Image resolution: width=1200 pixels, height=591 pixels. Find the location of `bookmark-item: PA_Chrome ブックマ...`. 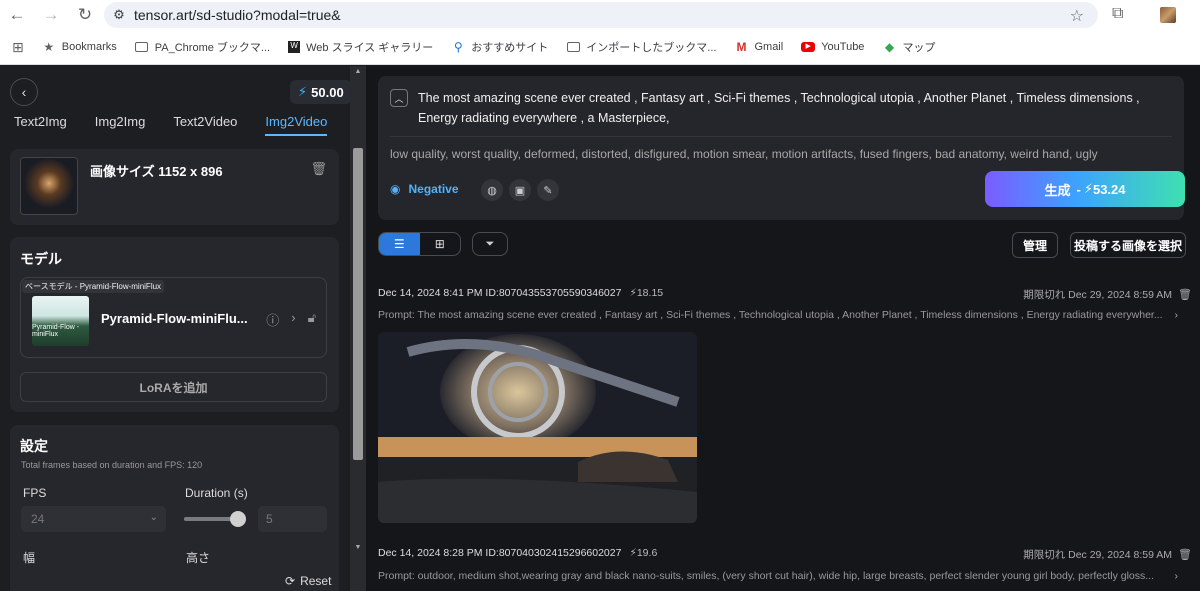

bookmark-item: PA_Chrome ブックマ... is located at coordinates (202, 47).